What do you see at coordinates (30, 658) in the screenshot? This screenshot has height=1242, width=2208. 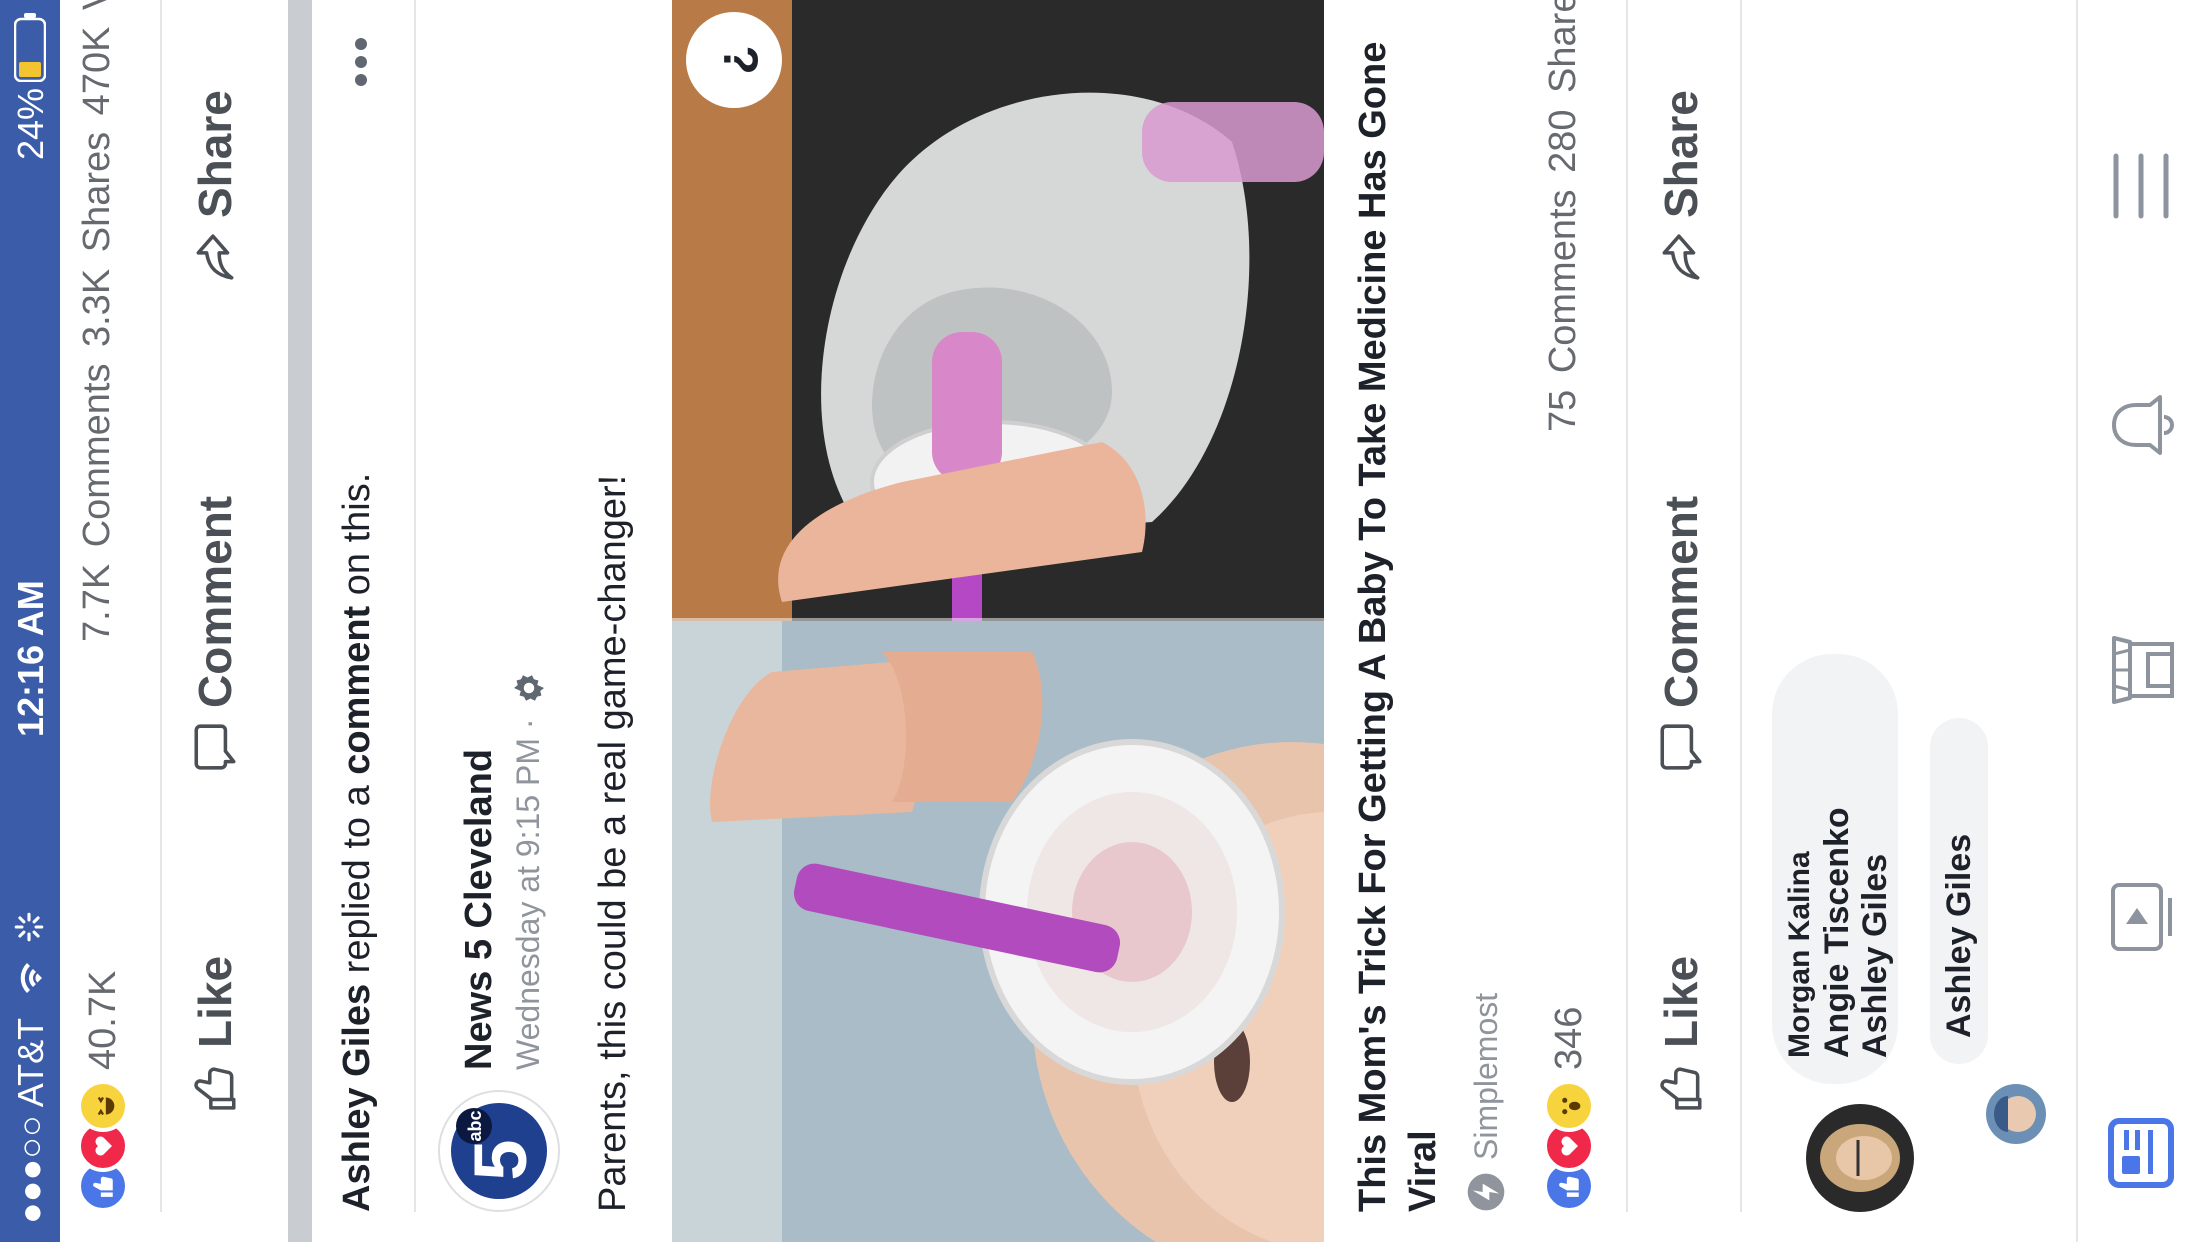 I see `clock: 12:16 AM` at bounding box center [30, 658].